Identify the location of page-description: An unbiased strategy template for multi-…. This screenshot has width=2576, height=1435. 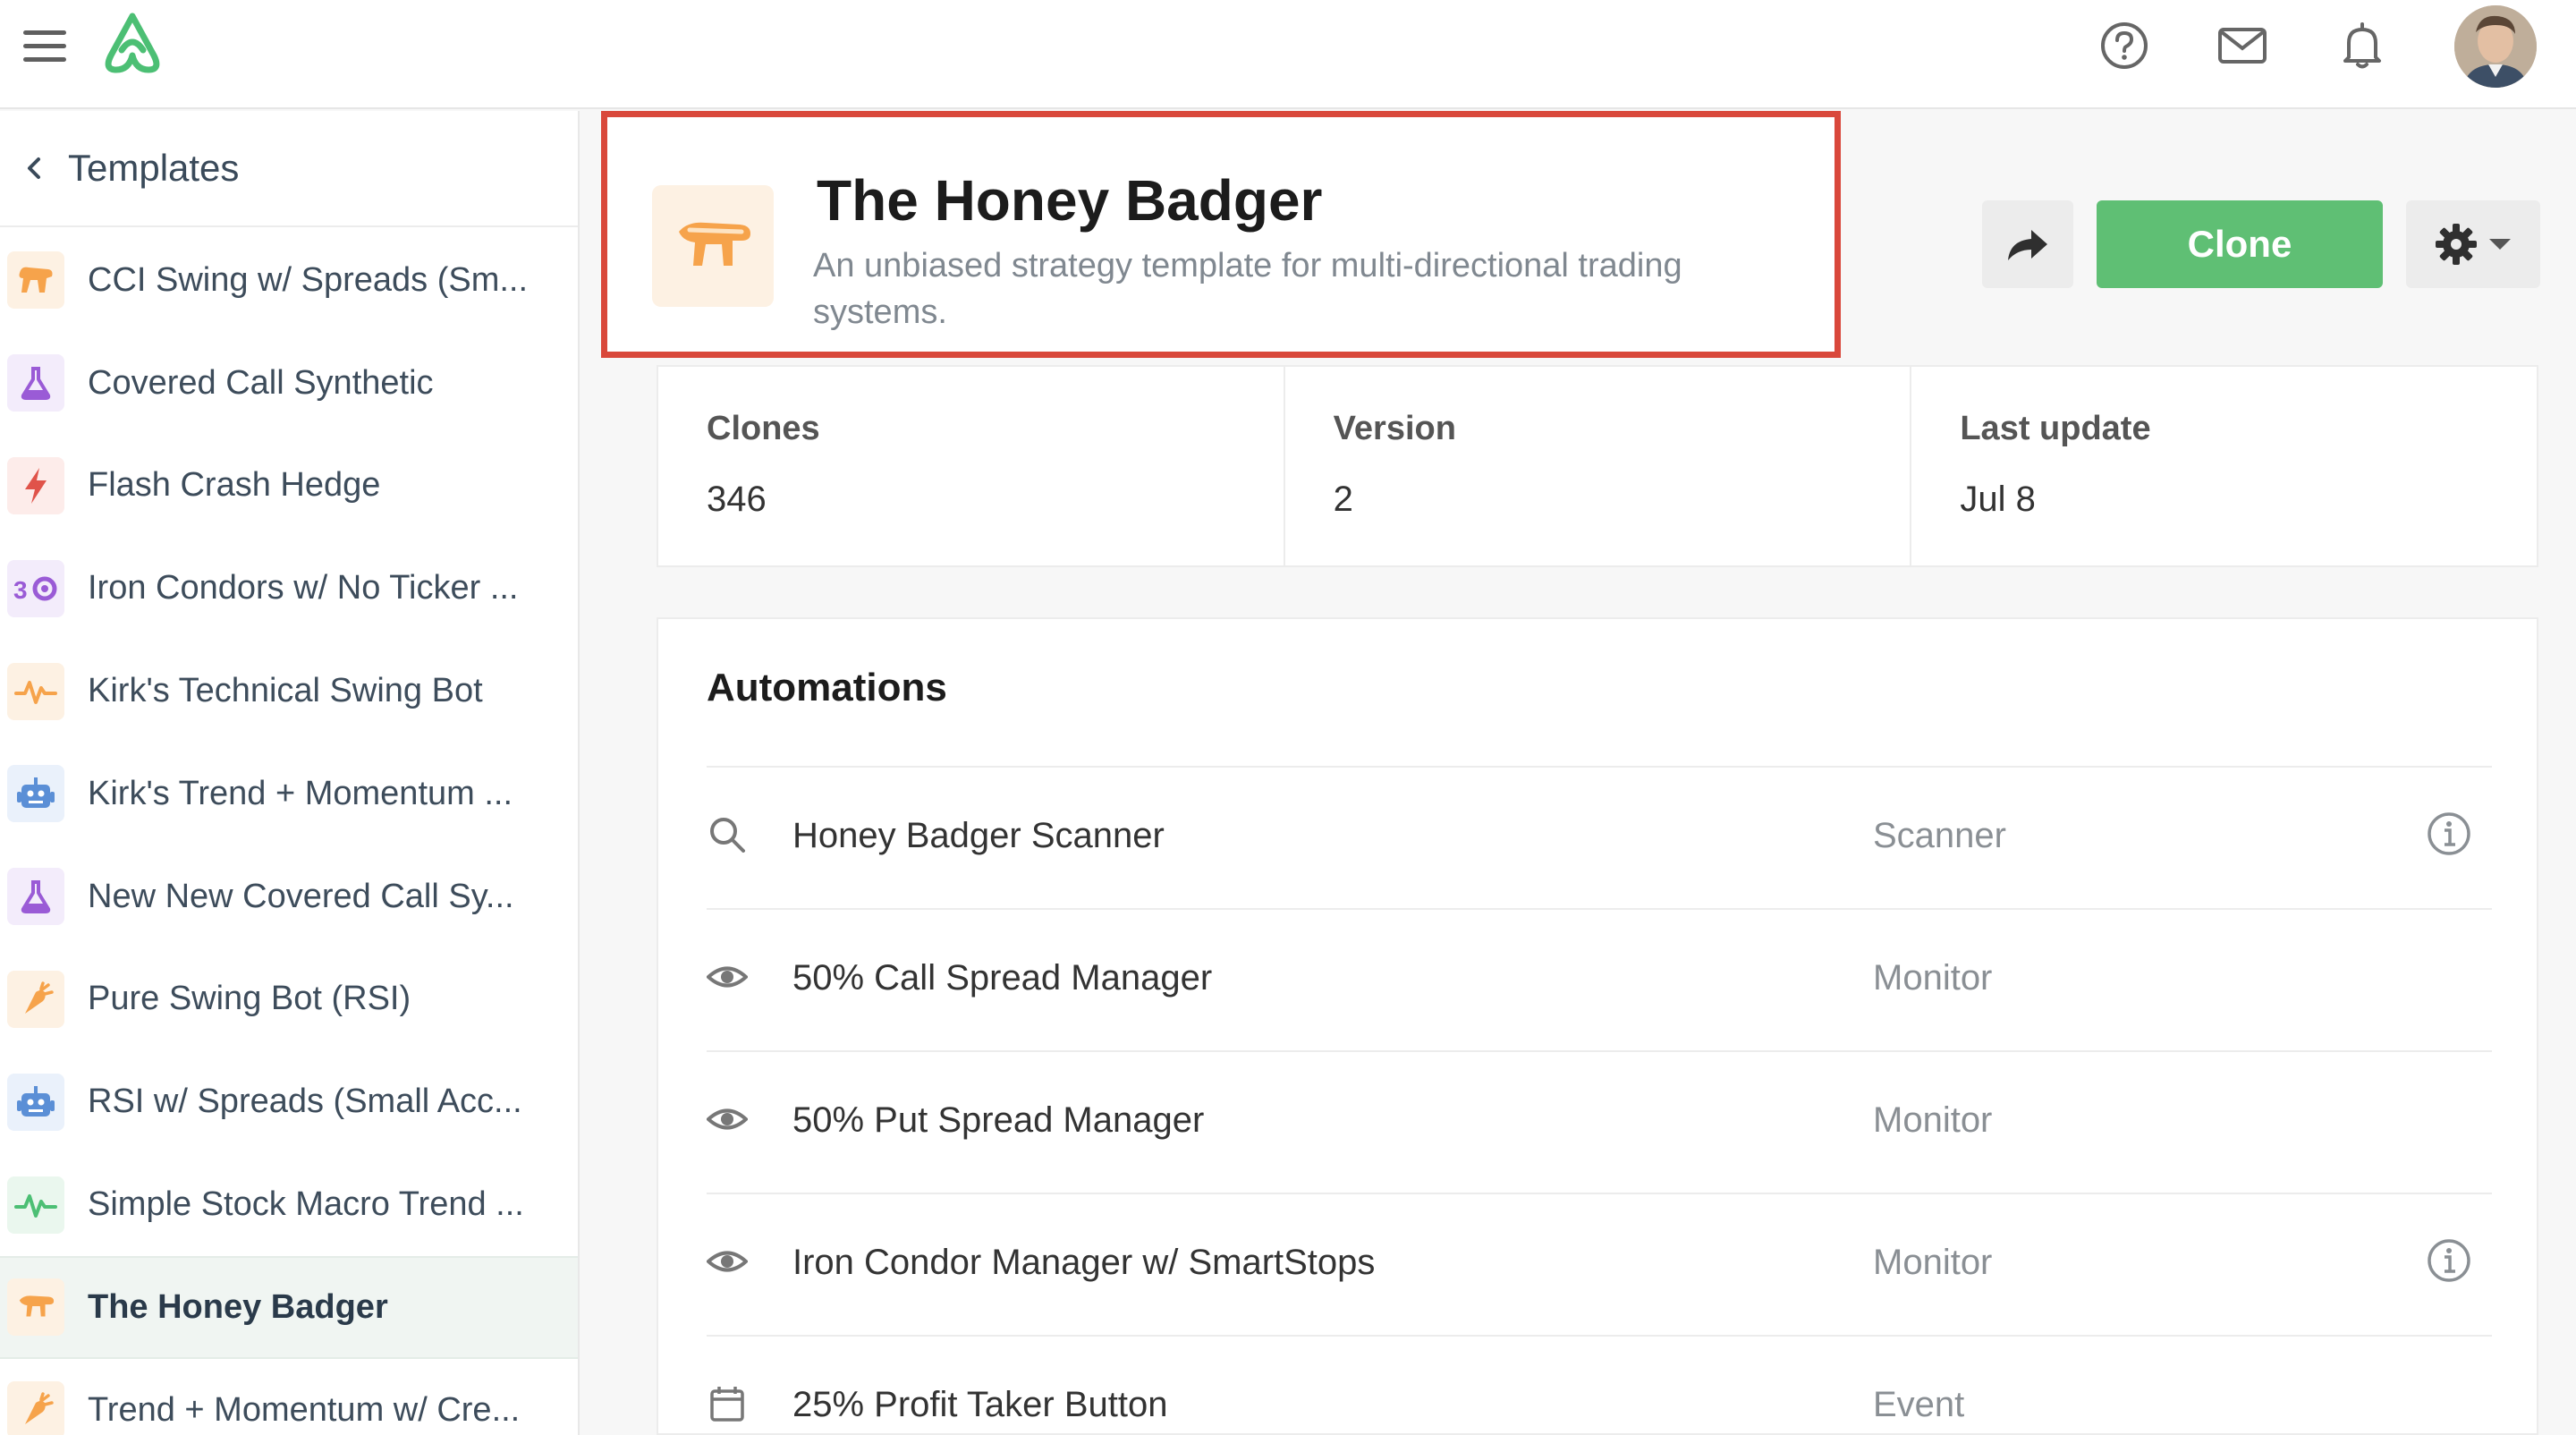
(1247, 289).